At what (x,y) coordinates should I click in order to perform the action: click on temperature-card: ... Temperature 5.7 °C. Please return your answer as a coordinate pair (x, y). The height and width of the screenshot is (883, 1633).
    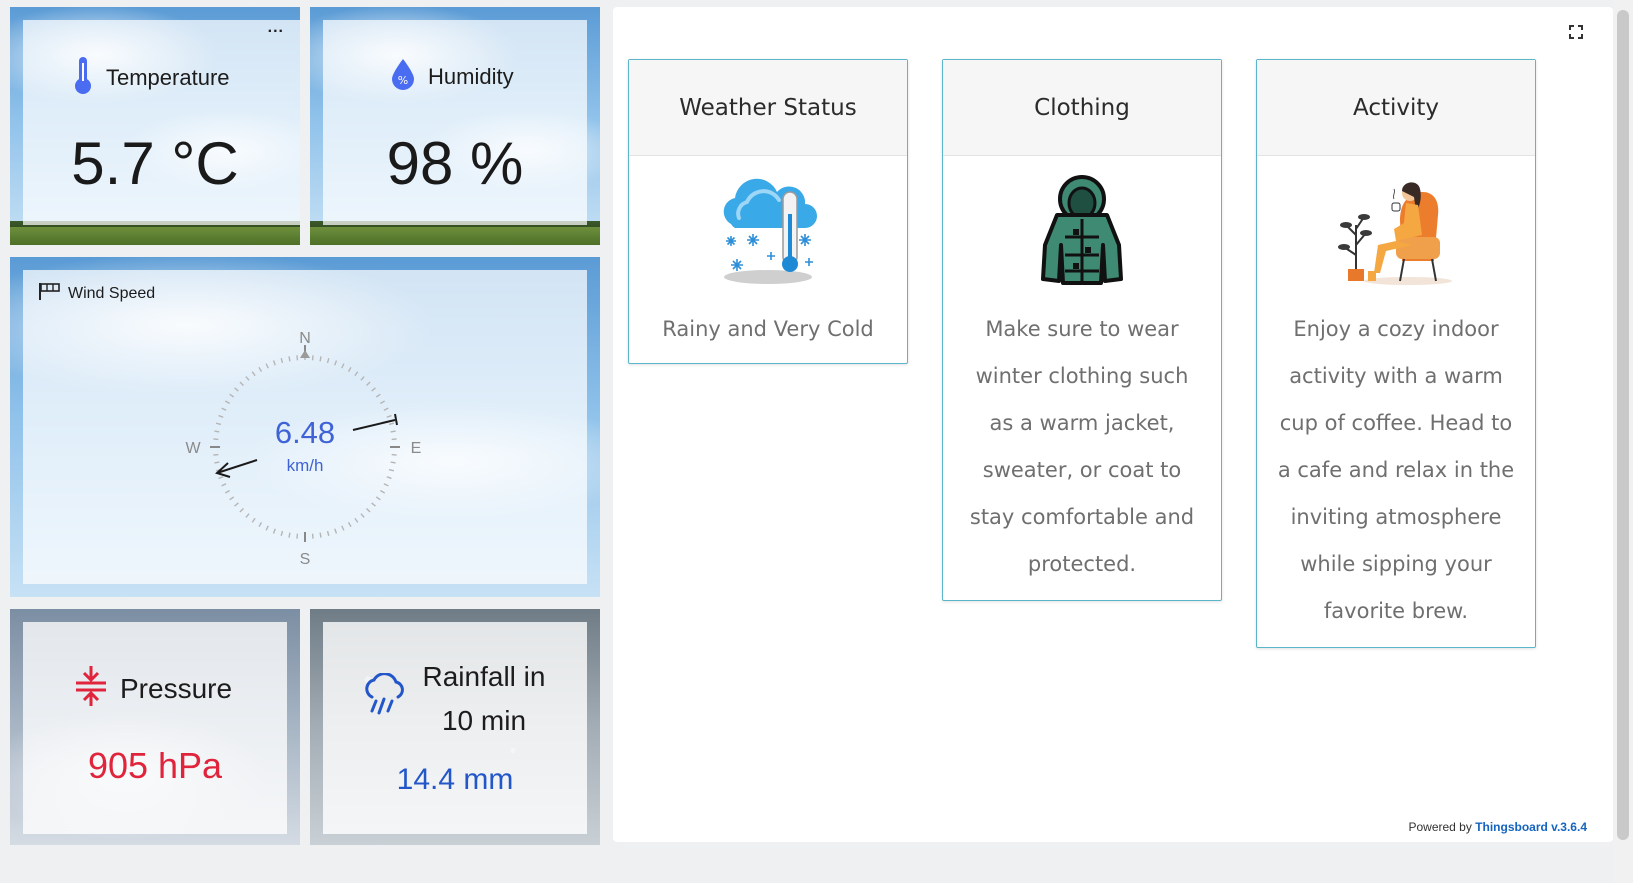
    Looking at the image, I should click on (155, 126).